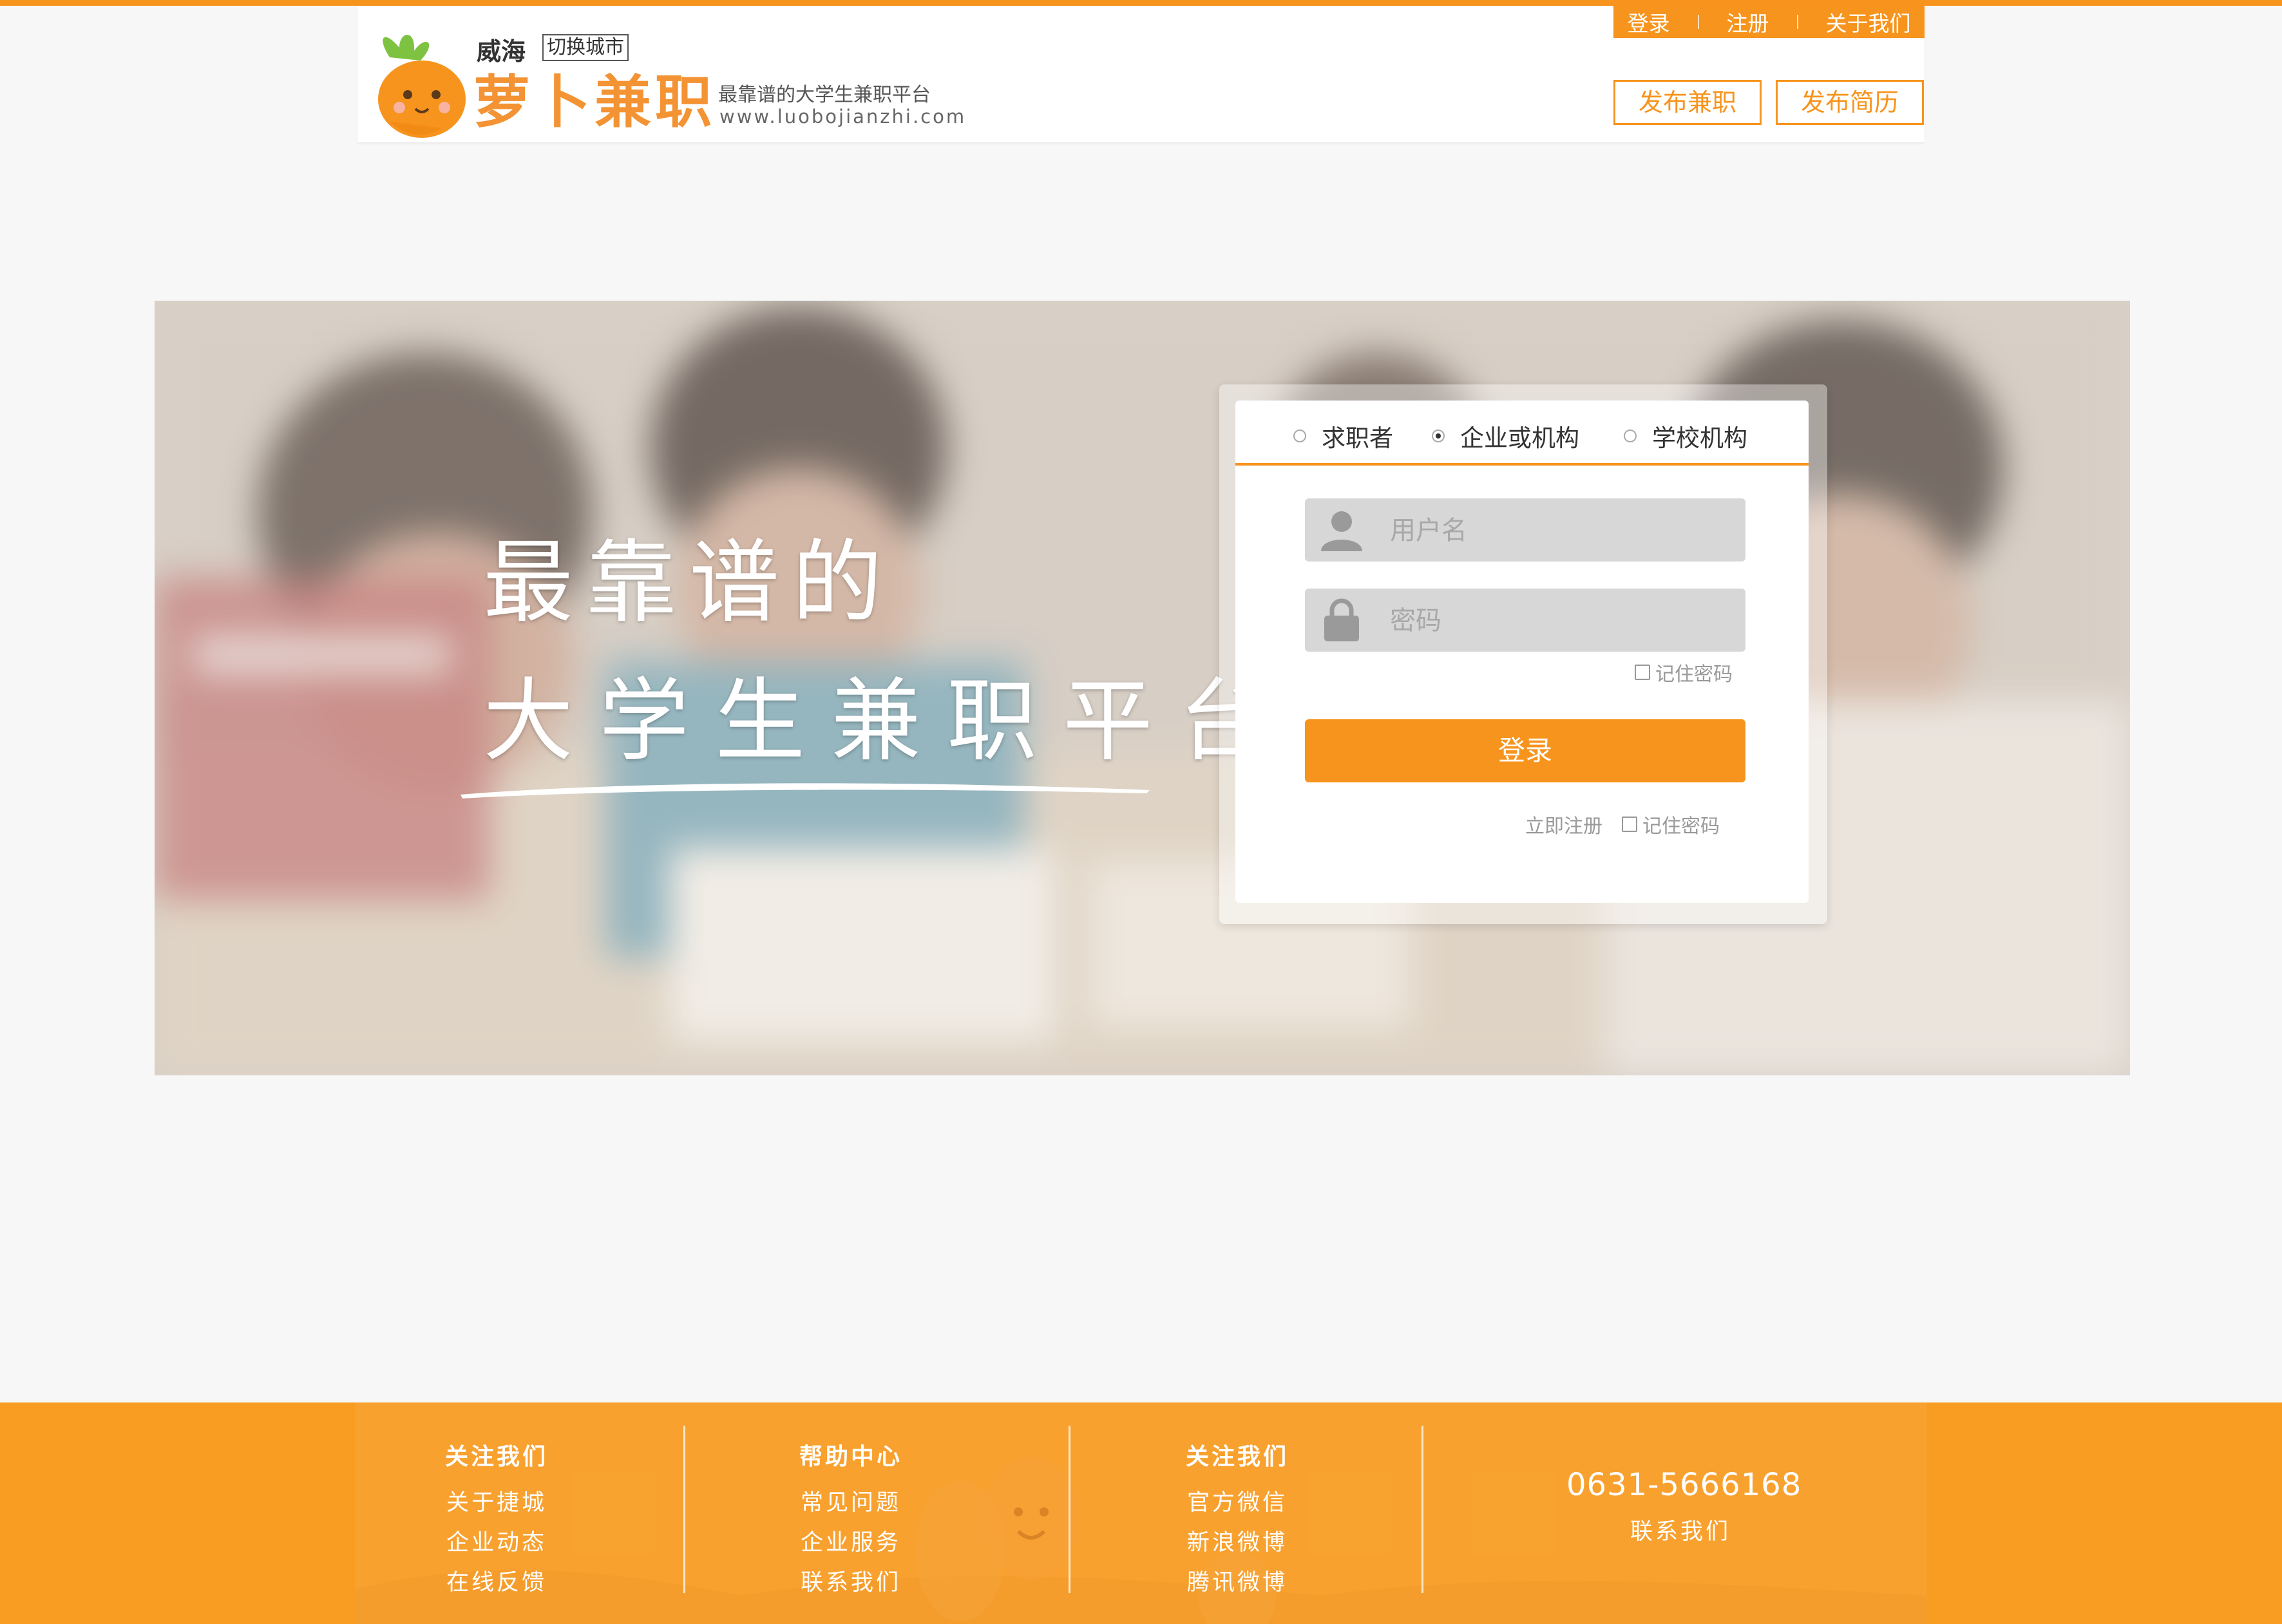 This screenshot has height=1624, width=2282. I want to click on role-option-school: 学校机构, so click(1686, 436).